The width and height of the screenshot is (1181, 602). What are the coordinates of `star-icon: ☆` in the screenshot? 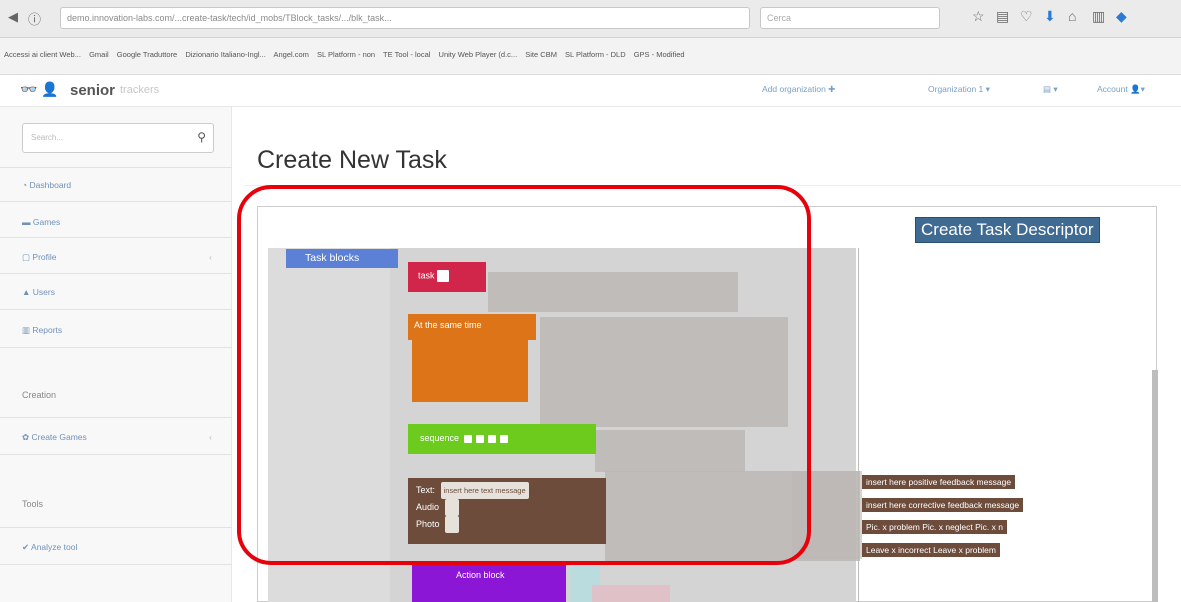 It's located at (978, 16).